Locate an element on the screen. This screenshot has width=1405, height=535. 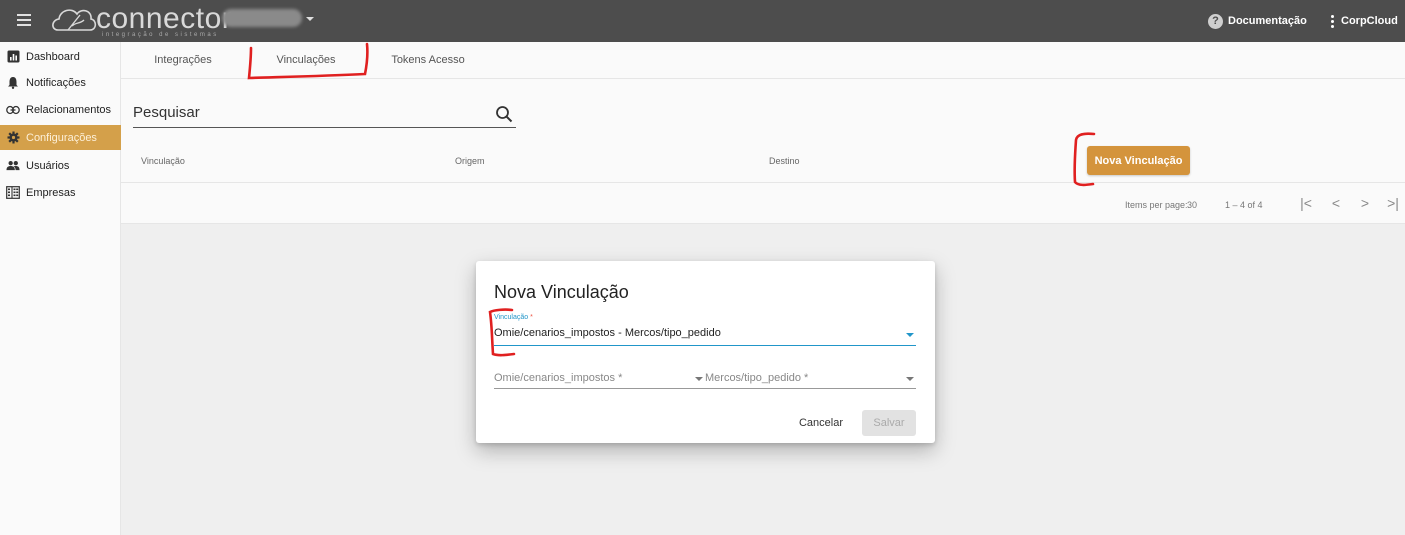
gear-icon is located at coordinates (13, 138).